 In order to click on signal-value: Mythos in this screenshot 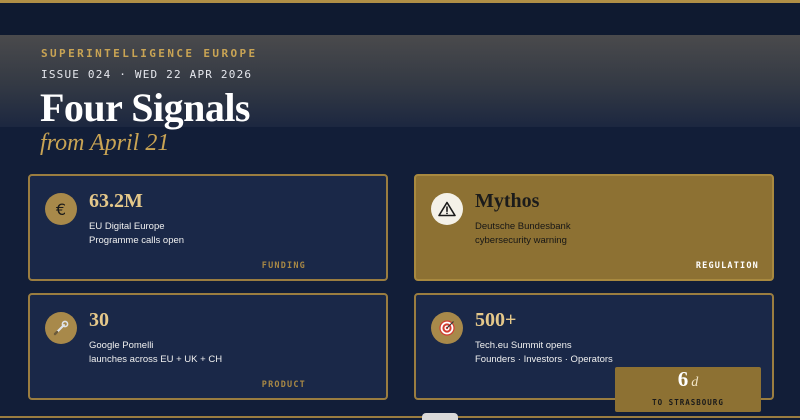, I will do `click(507, 201)`.